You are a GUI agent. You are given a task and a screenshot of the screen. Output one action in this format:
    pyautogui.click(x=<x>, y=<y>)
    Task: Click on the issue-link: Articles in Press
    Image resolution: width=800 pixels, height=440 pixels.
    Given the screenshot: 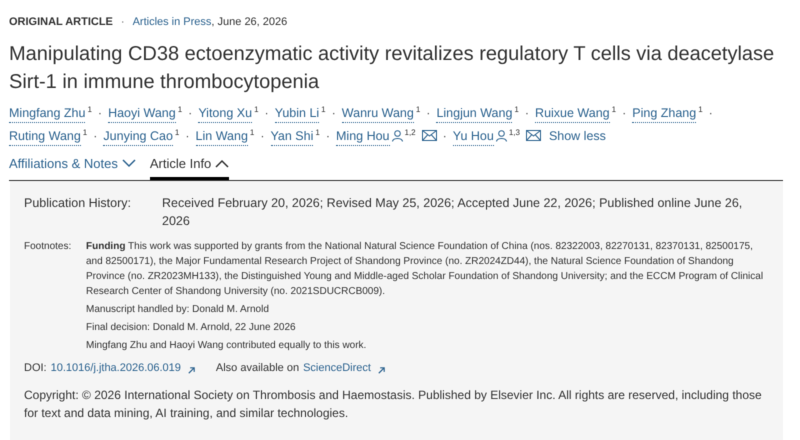 What is the action you would take?
    pyautogui.click(x=172, y=22)
    